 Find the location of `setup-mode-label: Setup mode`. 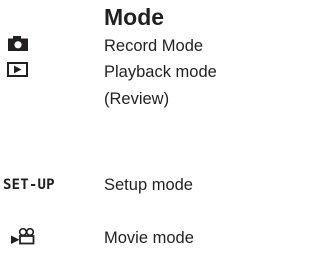

setup-mode-label: Setup mode is located at coordinates (148, 185).